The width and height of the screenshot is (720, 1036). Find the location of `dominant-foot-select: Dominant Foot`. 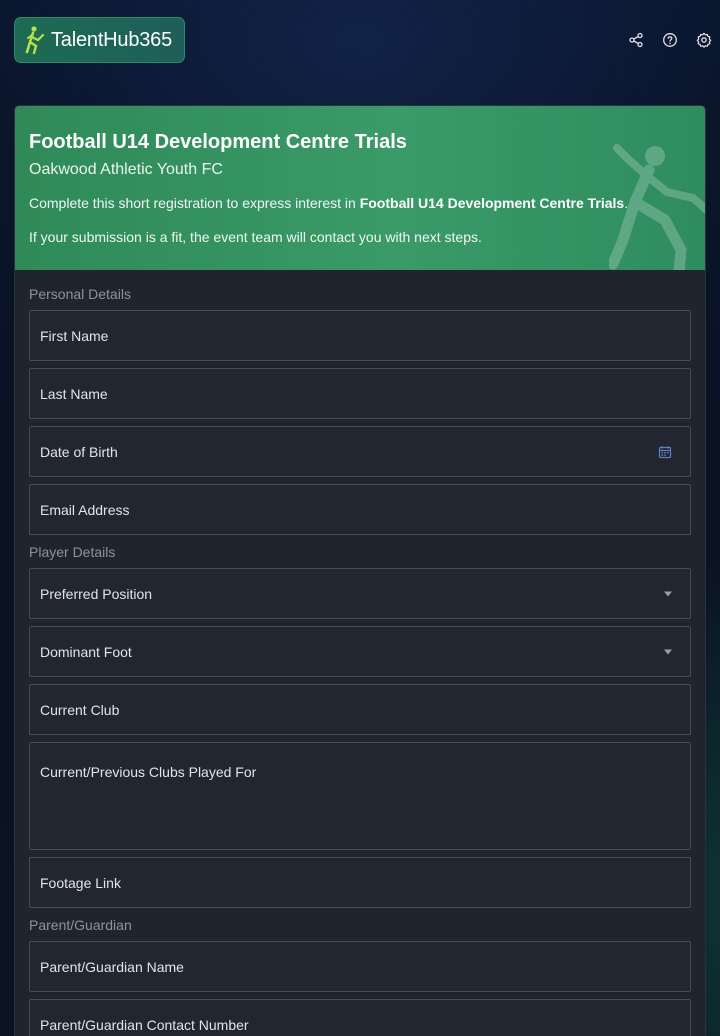

dominant-foot-select: Dominant Foot is located at coordinates (360, 651).